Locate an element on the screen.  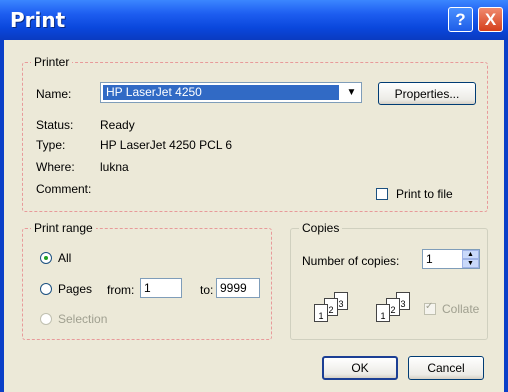
close-icon: X is located at coordinates (490, 19).